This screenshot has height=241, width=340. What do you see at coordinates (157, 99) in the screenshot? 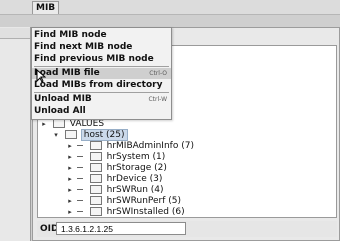
I see `shortcut-label: Ctrl-W` at bounding box center [157, 99].